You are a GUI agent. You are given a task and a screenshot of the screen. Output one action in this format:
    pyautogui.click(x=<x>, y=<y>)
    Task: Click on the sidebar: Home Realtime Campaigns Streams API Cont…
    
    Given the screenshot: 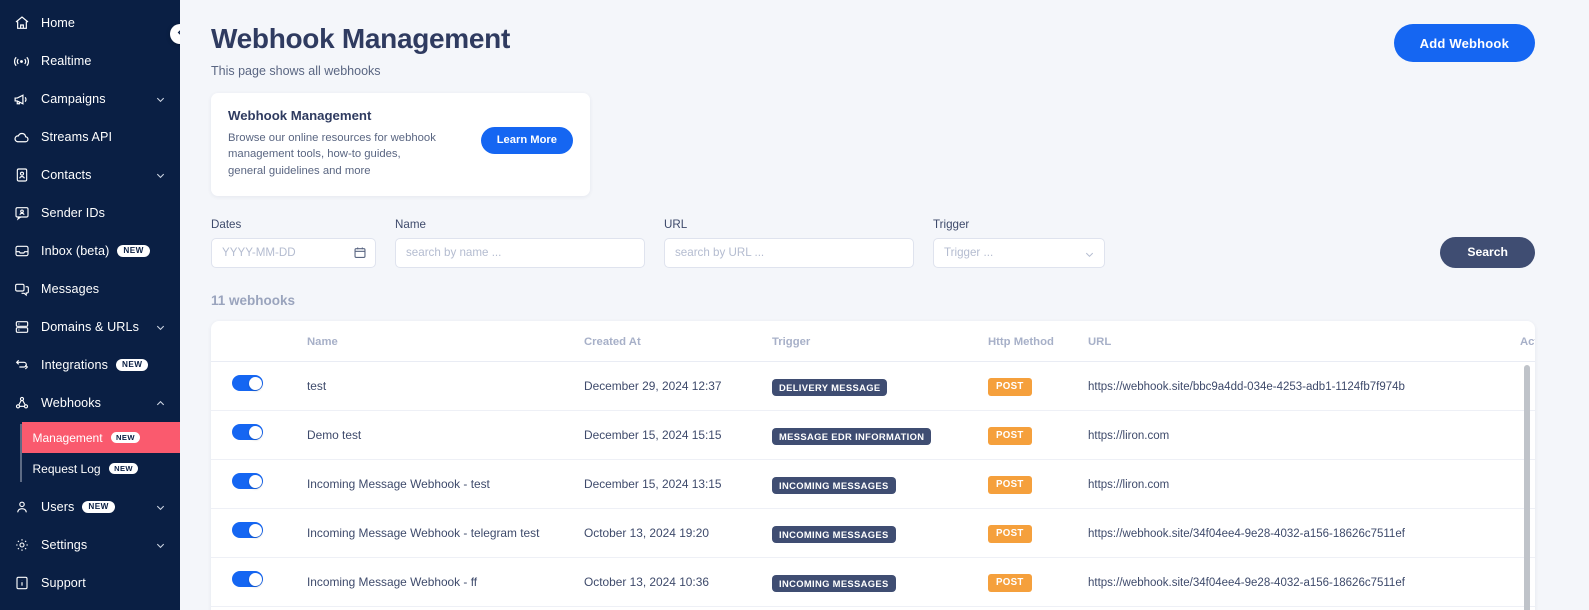 What is the action you would take?
    pyautogui.click(x=90, y=305)
    